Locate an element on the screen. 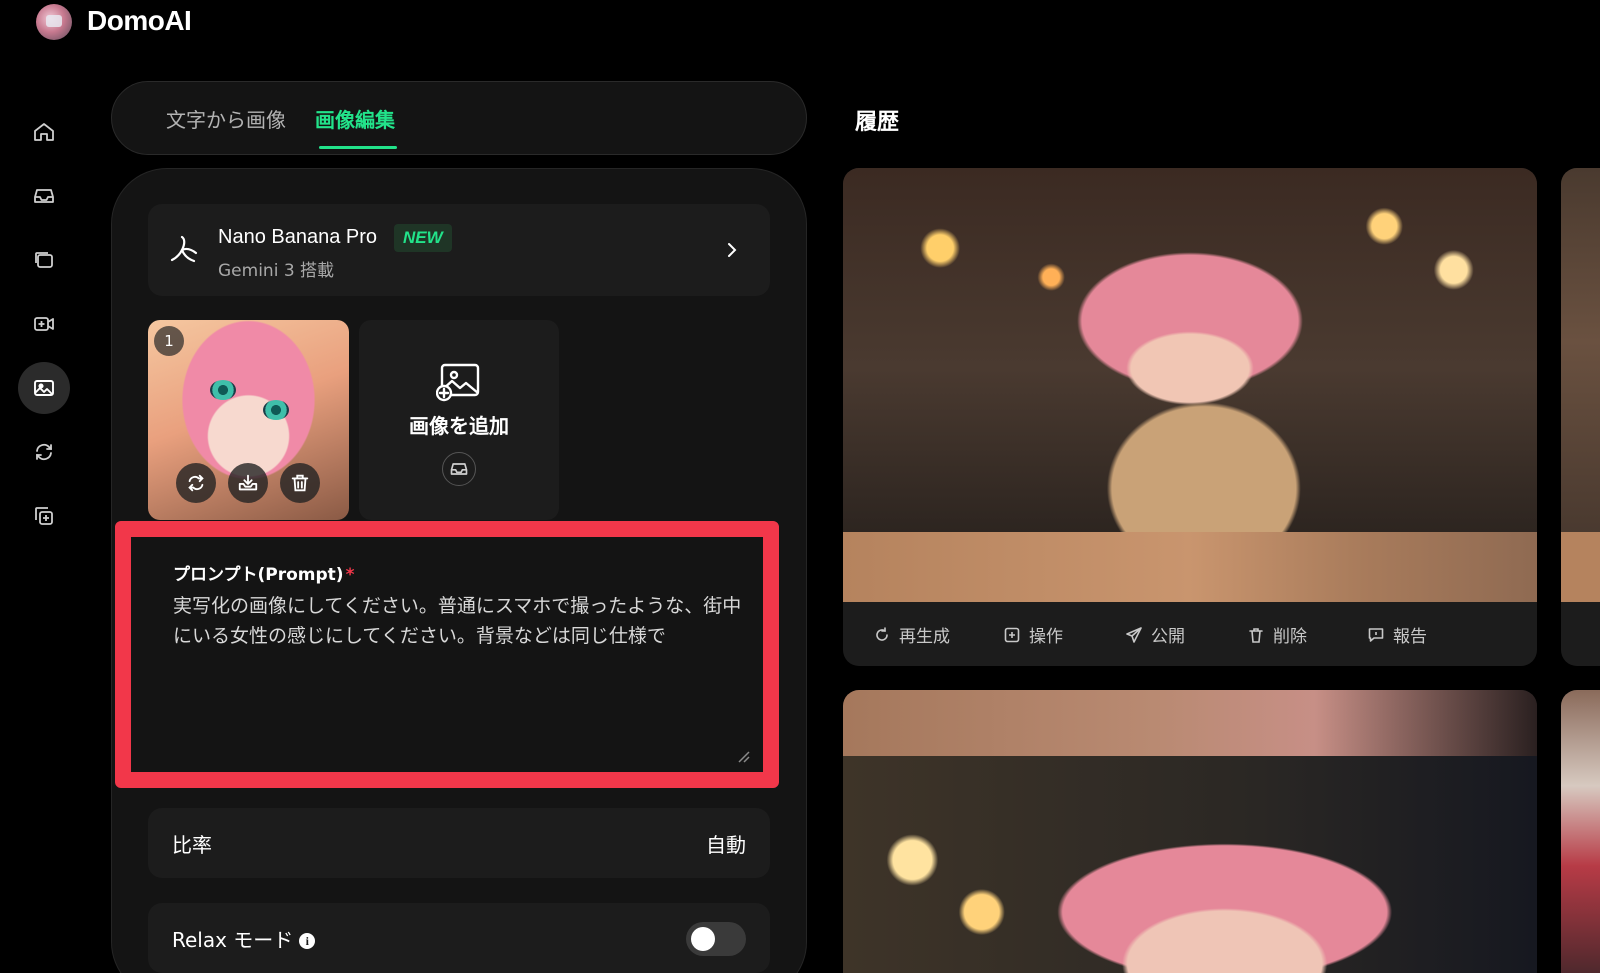 The image size is (1600, 973). add-image-button: 画像を追加 is located at coordinates (459, 420).